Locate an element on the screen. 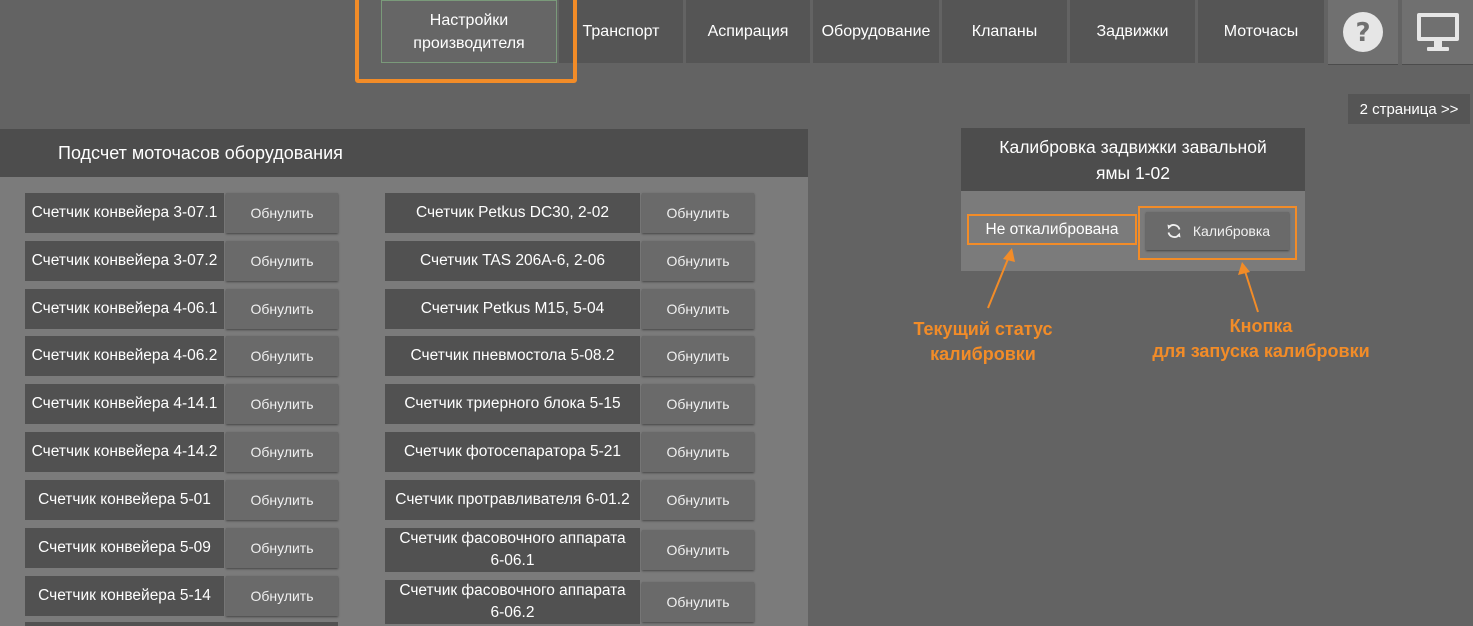 The image size is (1473, 626). arrow-to-button is located at coordinates (1251, 290).